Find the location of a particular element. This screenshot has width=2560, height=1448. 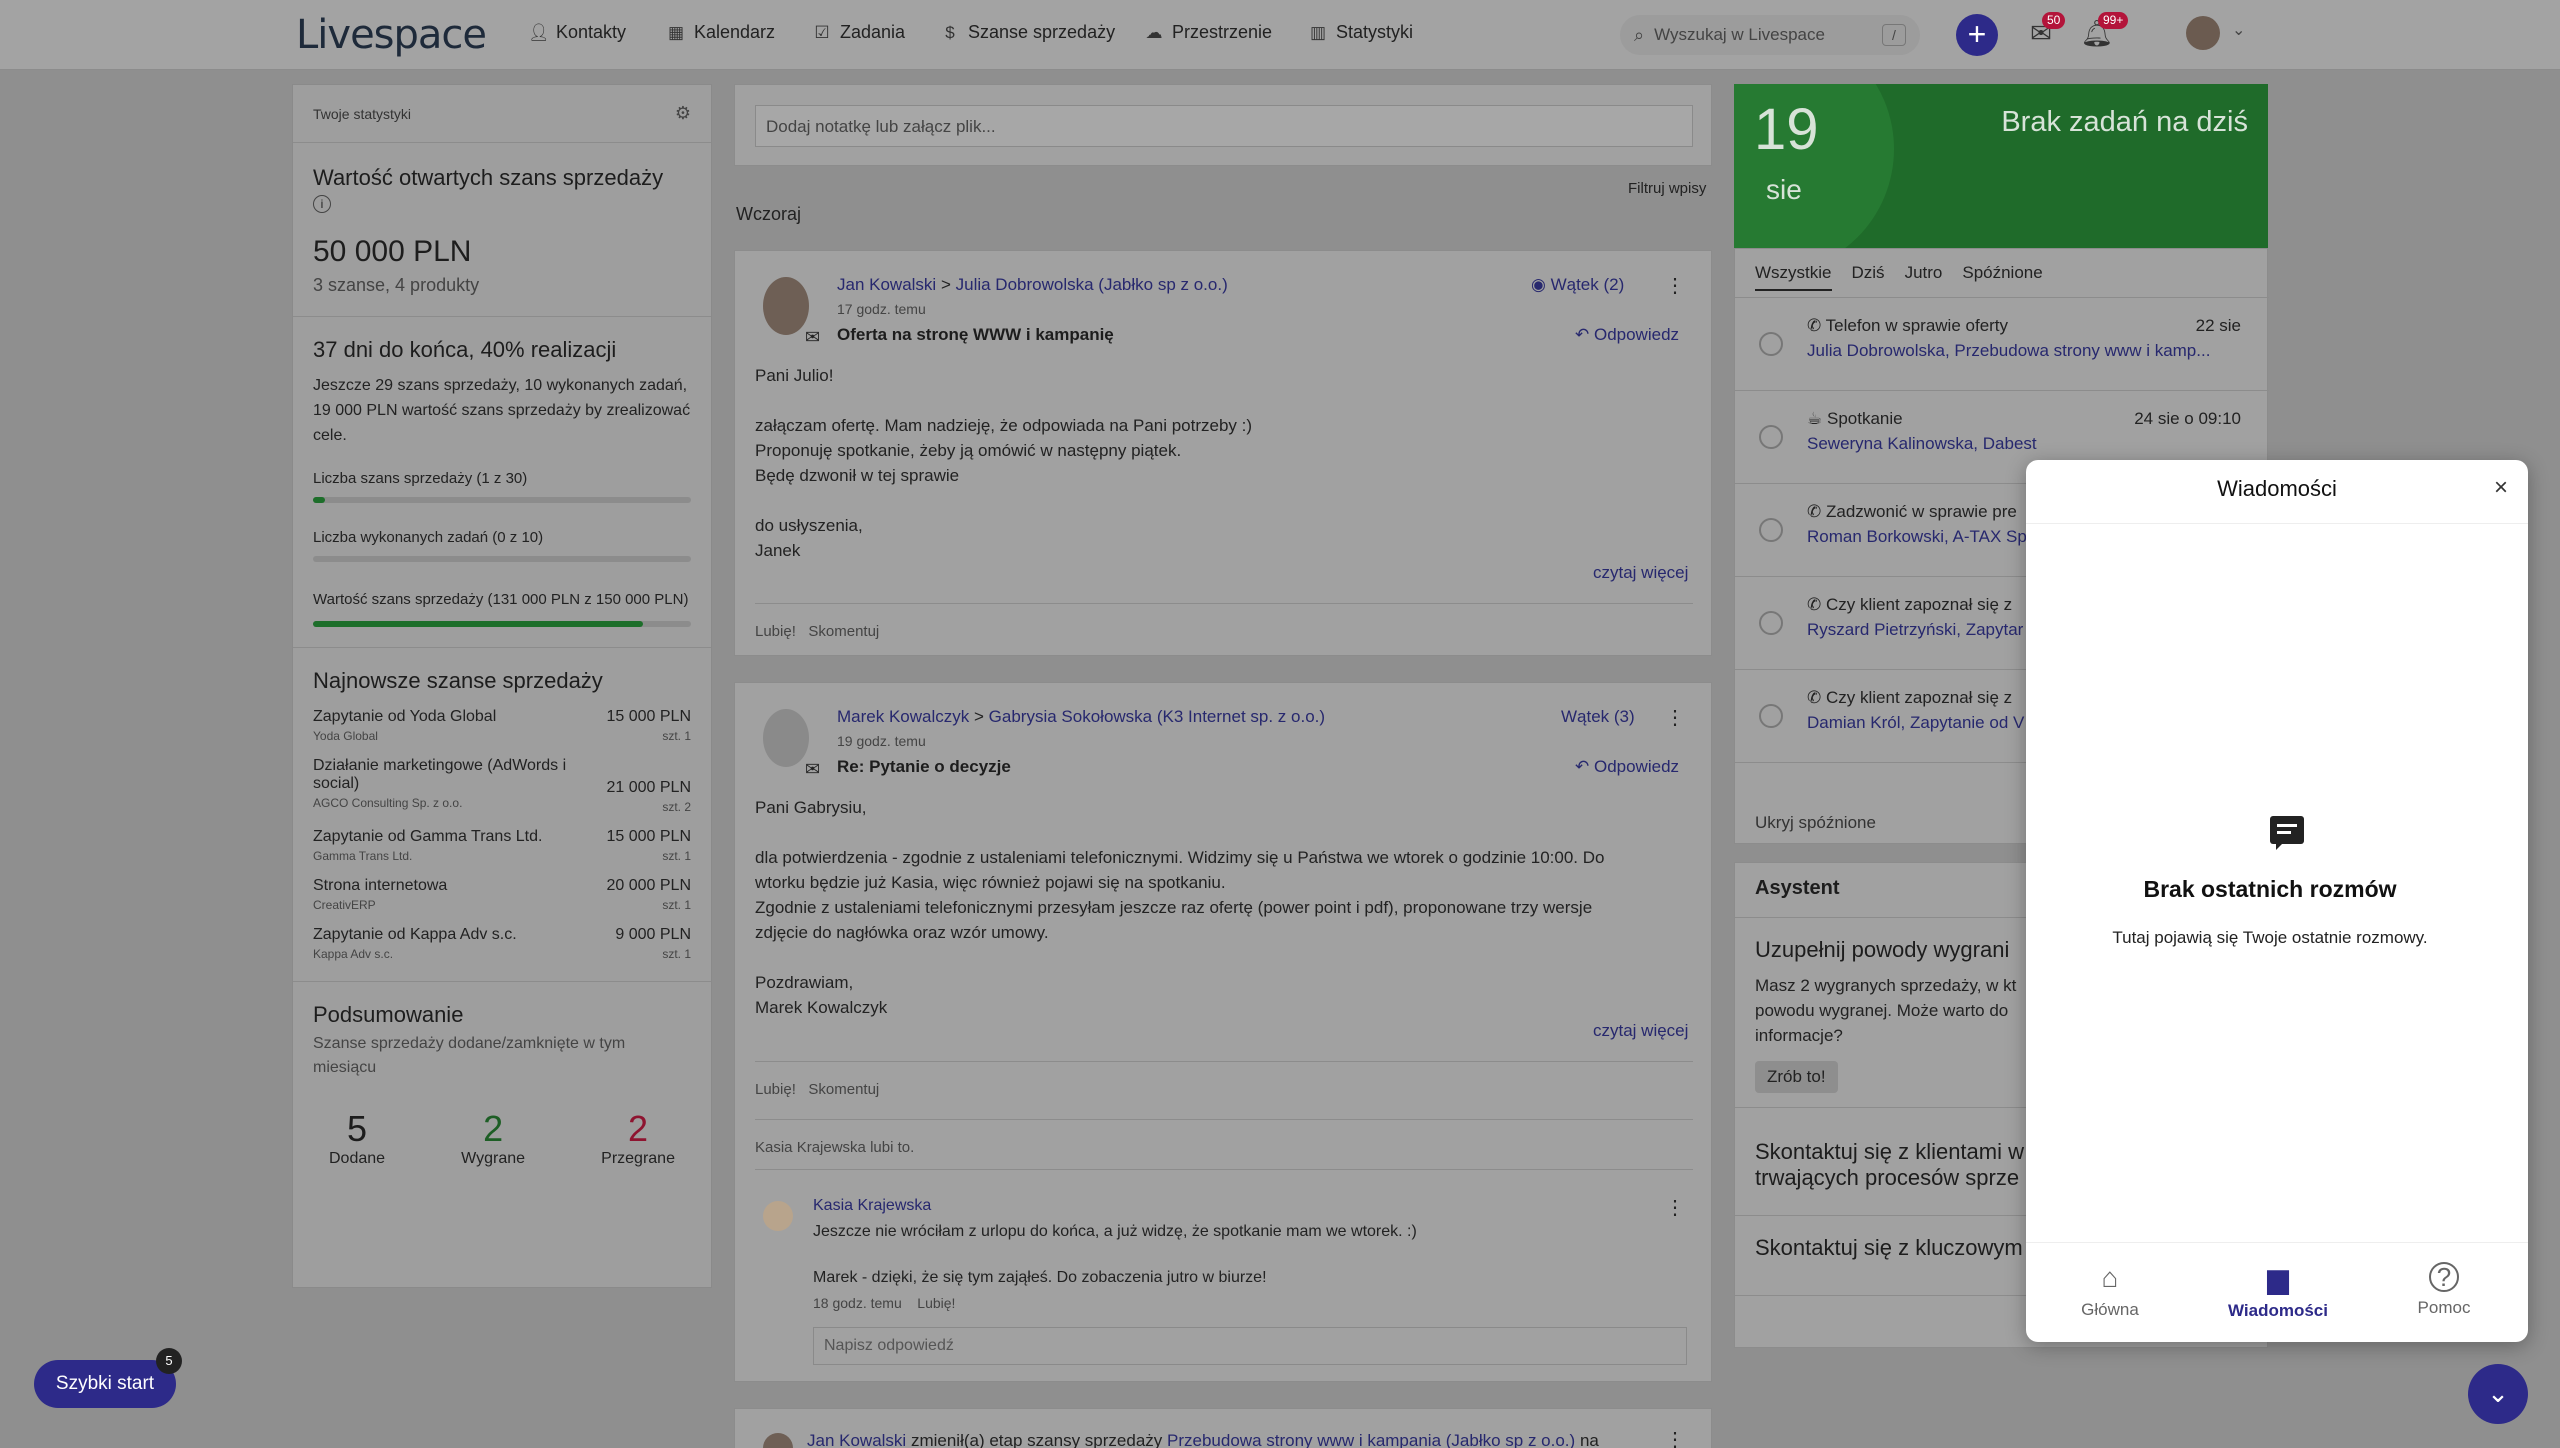

opportunity-value: 15 000 PLN is located at coordinates (648, 716).